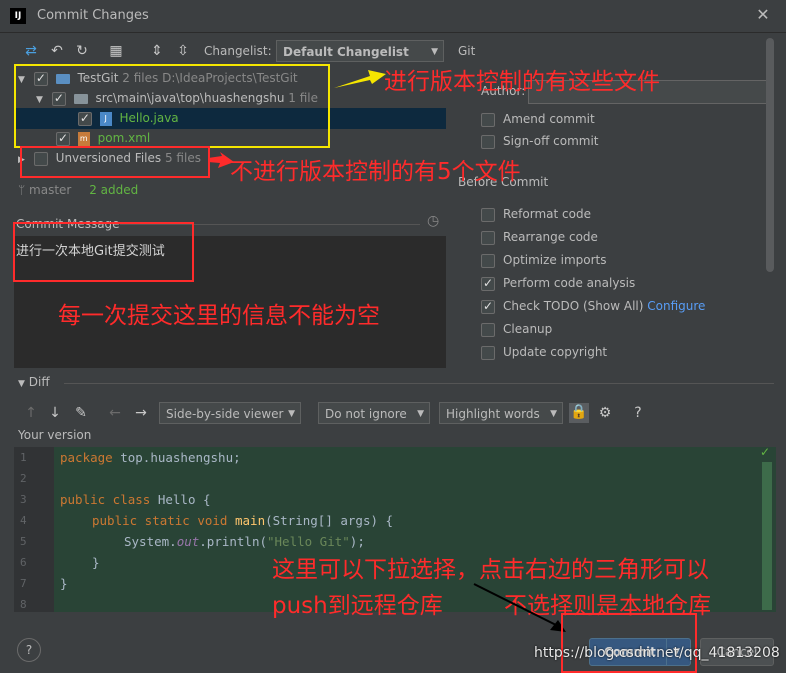 The height and width of the screenshot is (673, 786). Describe the element at coordinates (31, 51) in the screenshot. I see `show-diff-icon: ⇄` at that location.